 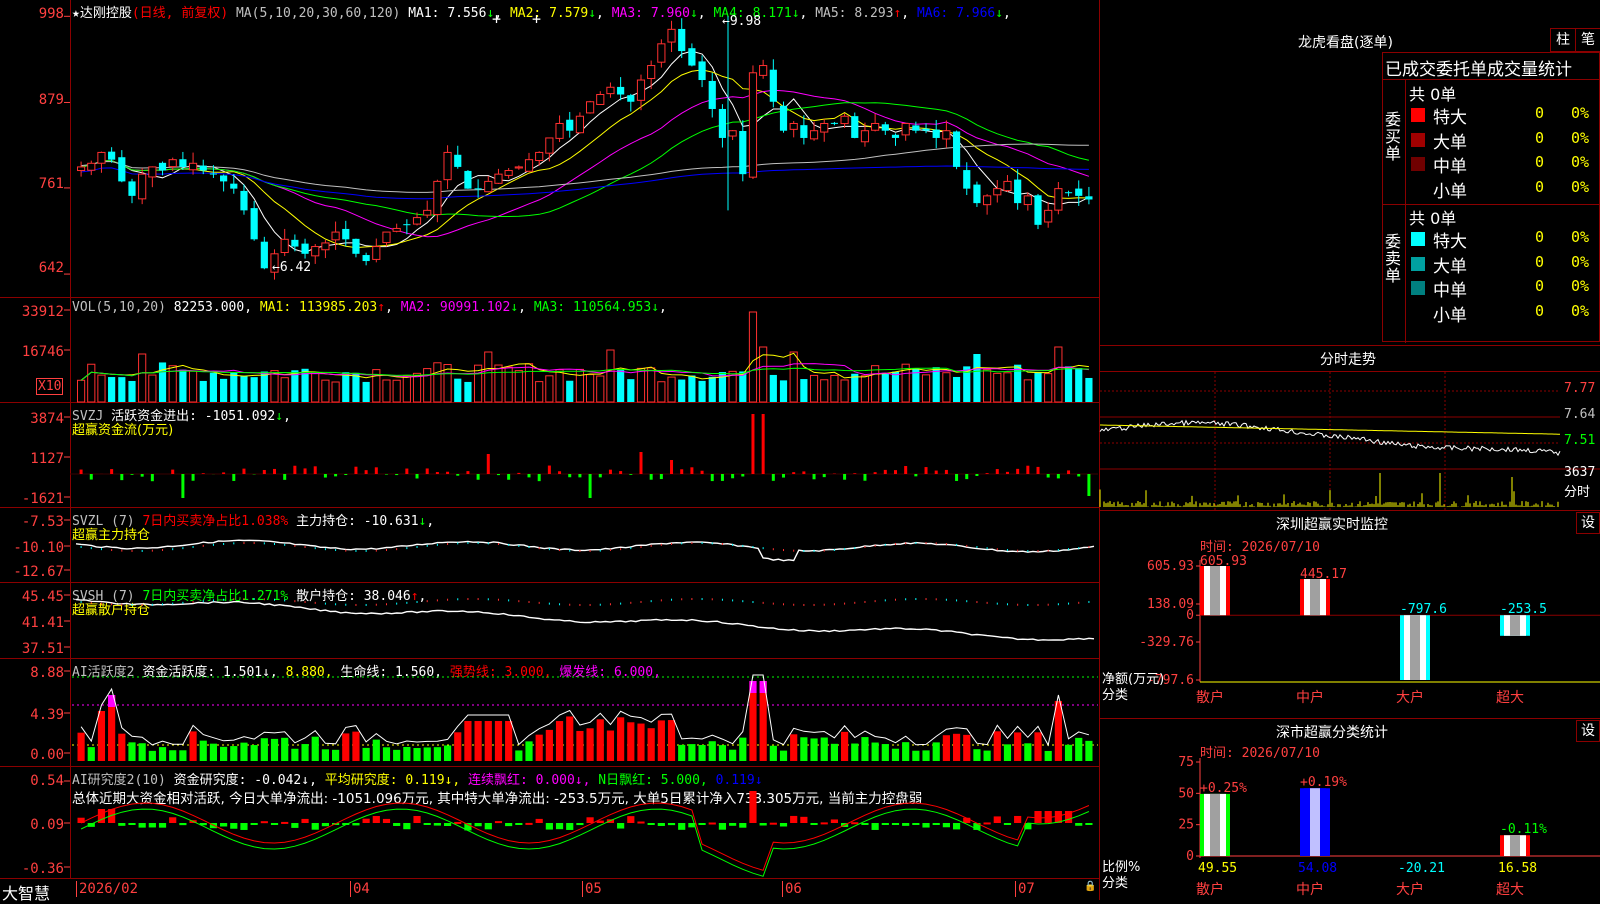 I want to click on order-count: 0, so click(x=1539, y=286).